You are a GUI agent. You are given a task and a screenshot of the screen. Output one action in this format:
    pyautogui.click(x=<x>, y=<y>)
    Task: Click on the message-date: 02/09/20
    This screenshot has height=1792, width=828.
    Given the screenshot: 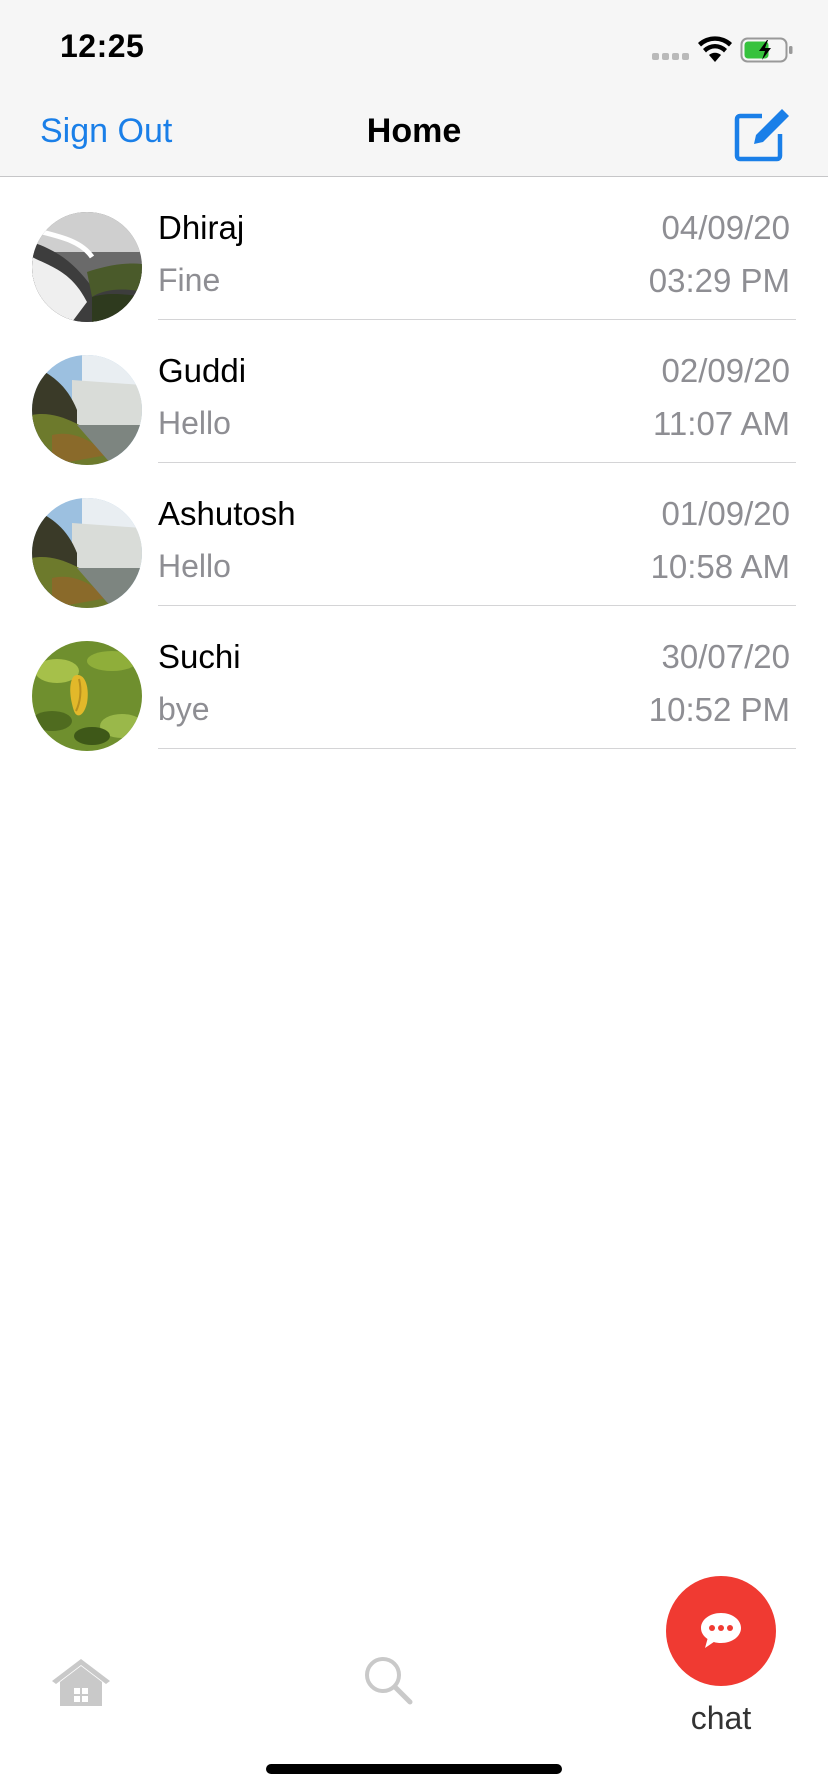 What is the action you would take?
    pyautogui.click(x=725, y=370)
    